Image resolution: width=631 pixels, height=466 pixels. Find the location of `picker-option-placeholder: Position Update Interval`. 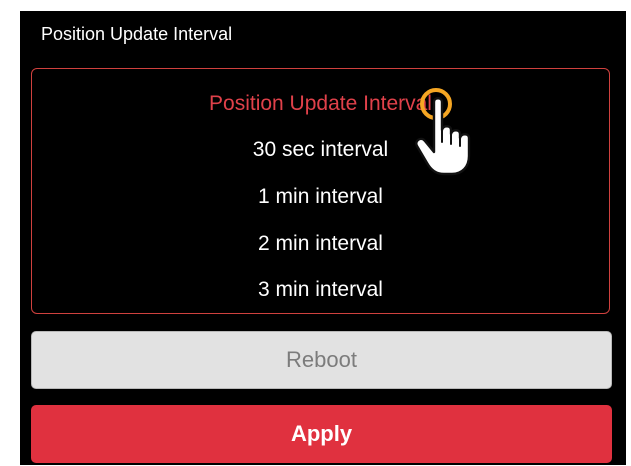

picker-option-placeholder: Position Update Interval is located at coordinates (320, 104).